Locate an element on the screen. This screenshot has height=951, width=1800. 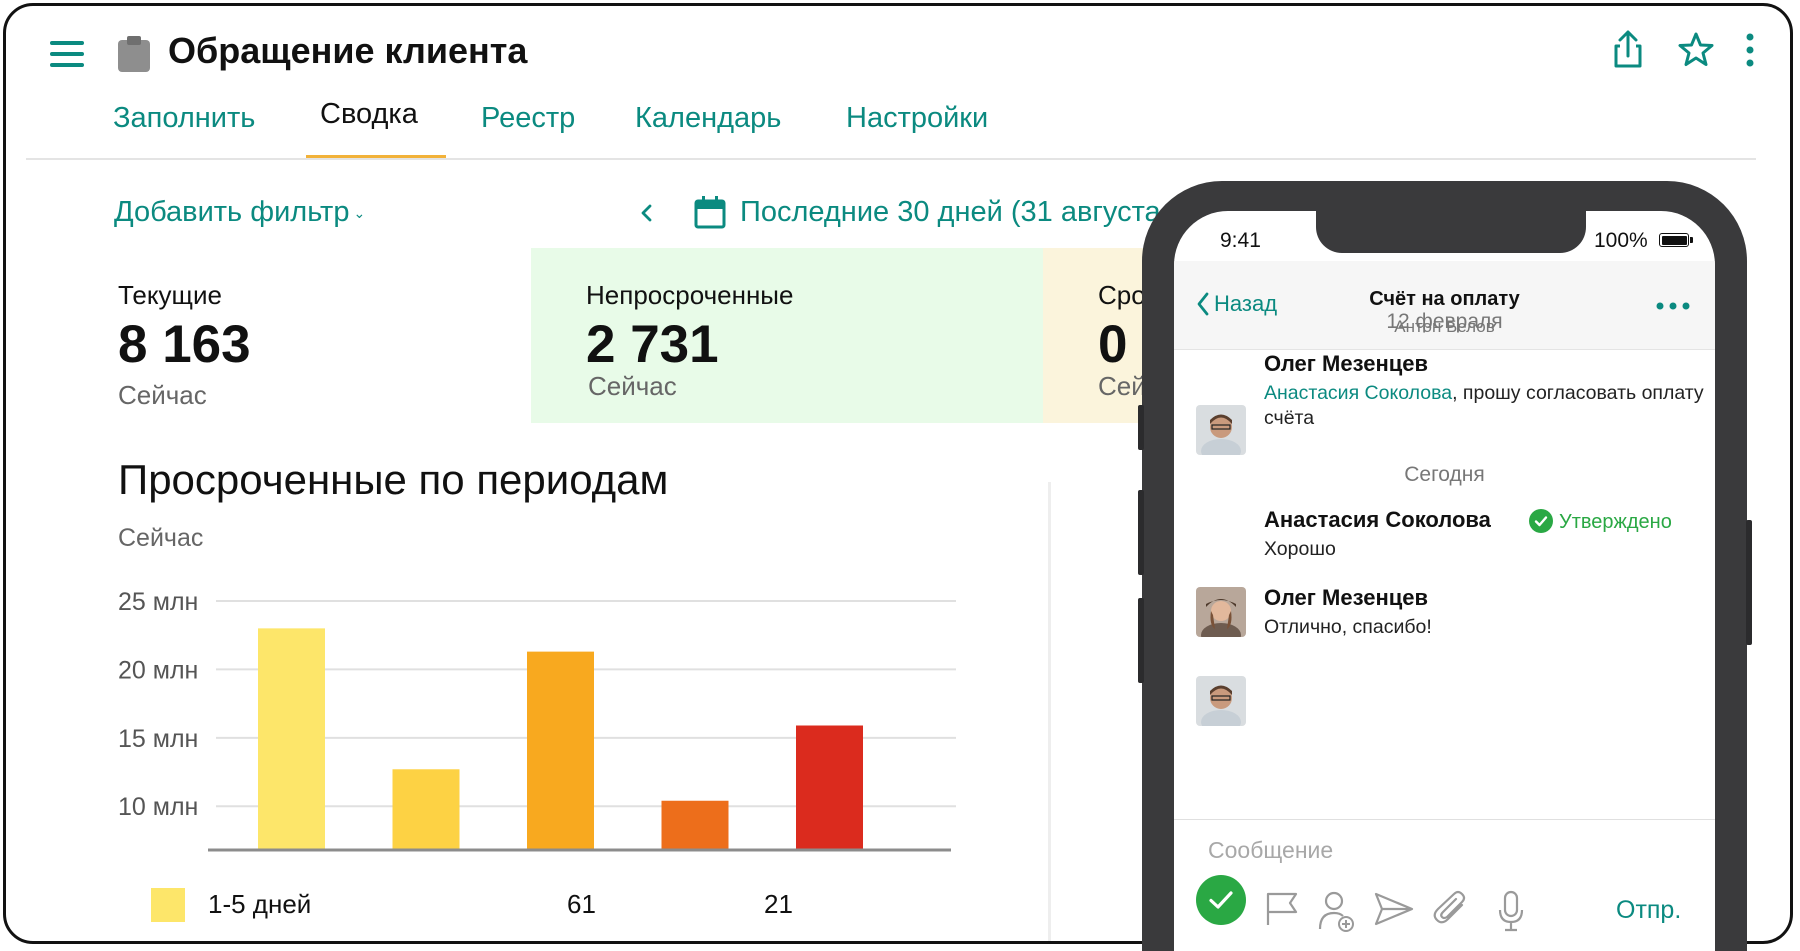
period-selector: Последние 30 дней (31 августа – is located at coordinates (962, 212).